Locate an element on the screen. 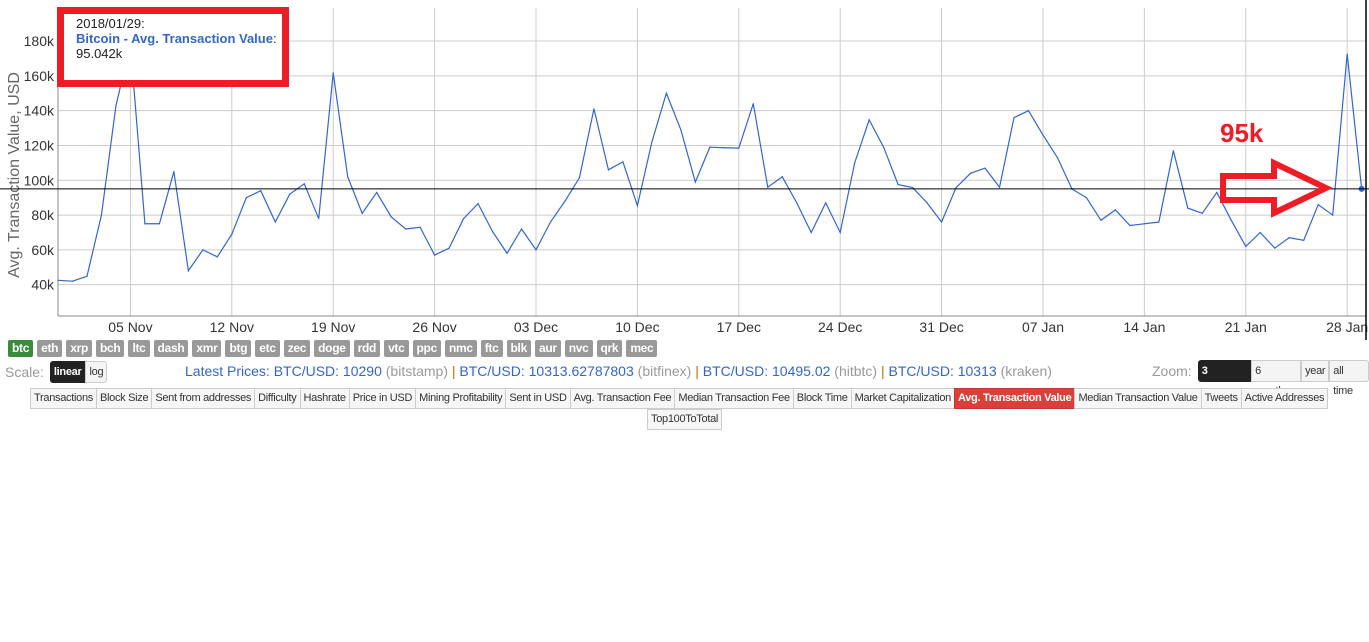 Image resolution: width=1369 pixels, height=642 pixels. tab-median-transaction-fee: Median Transaction Fee is located at coordinates (734, 398).